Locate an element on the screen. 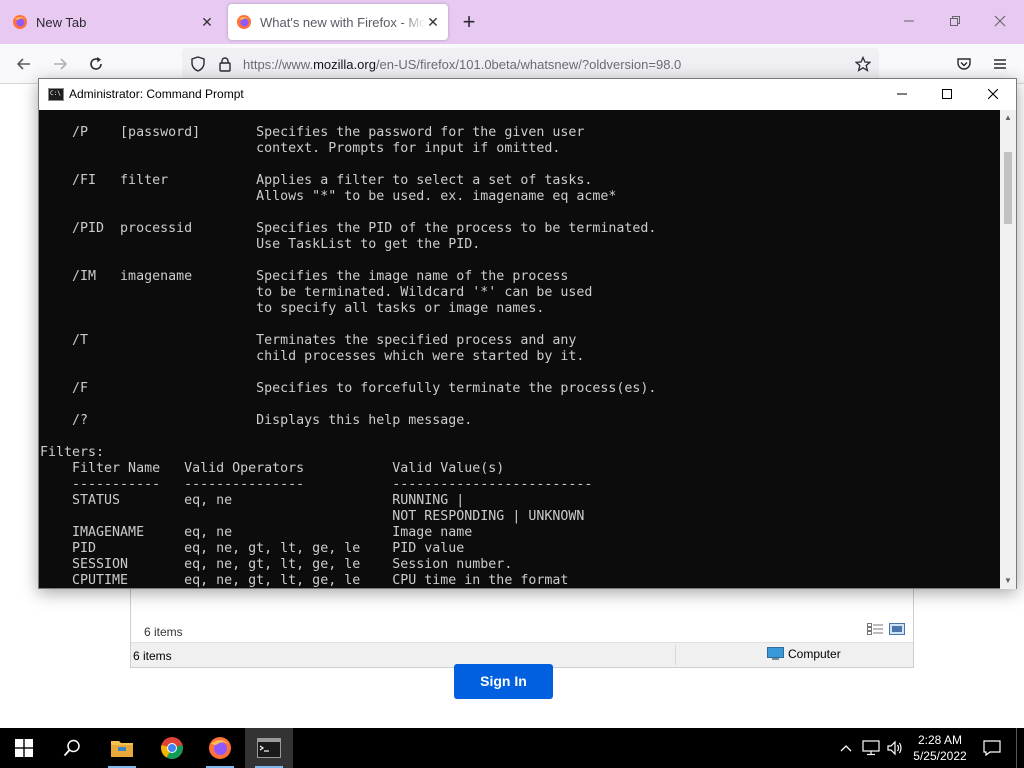  show-hidden-icons-button is located at coordinates (846, 748).